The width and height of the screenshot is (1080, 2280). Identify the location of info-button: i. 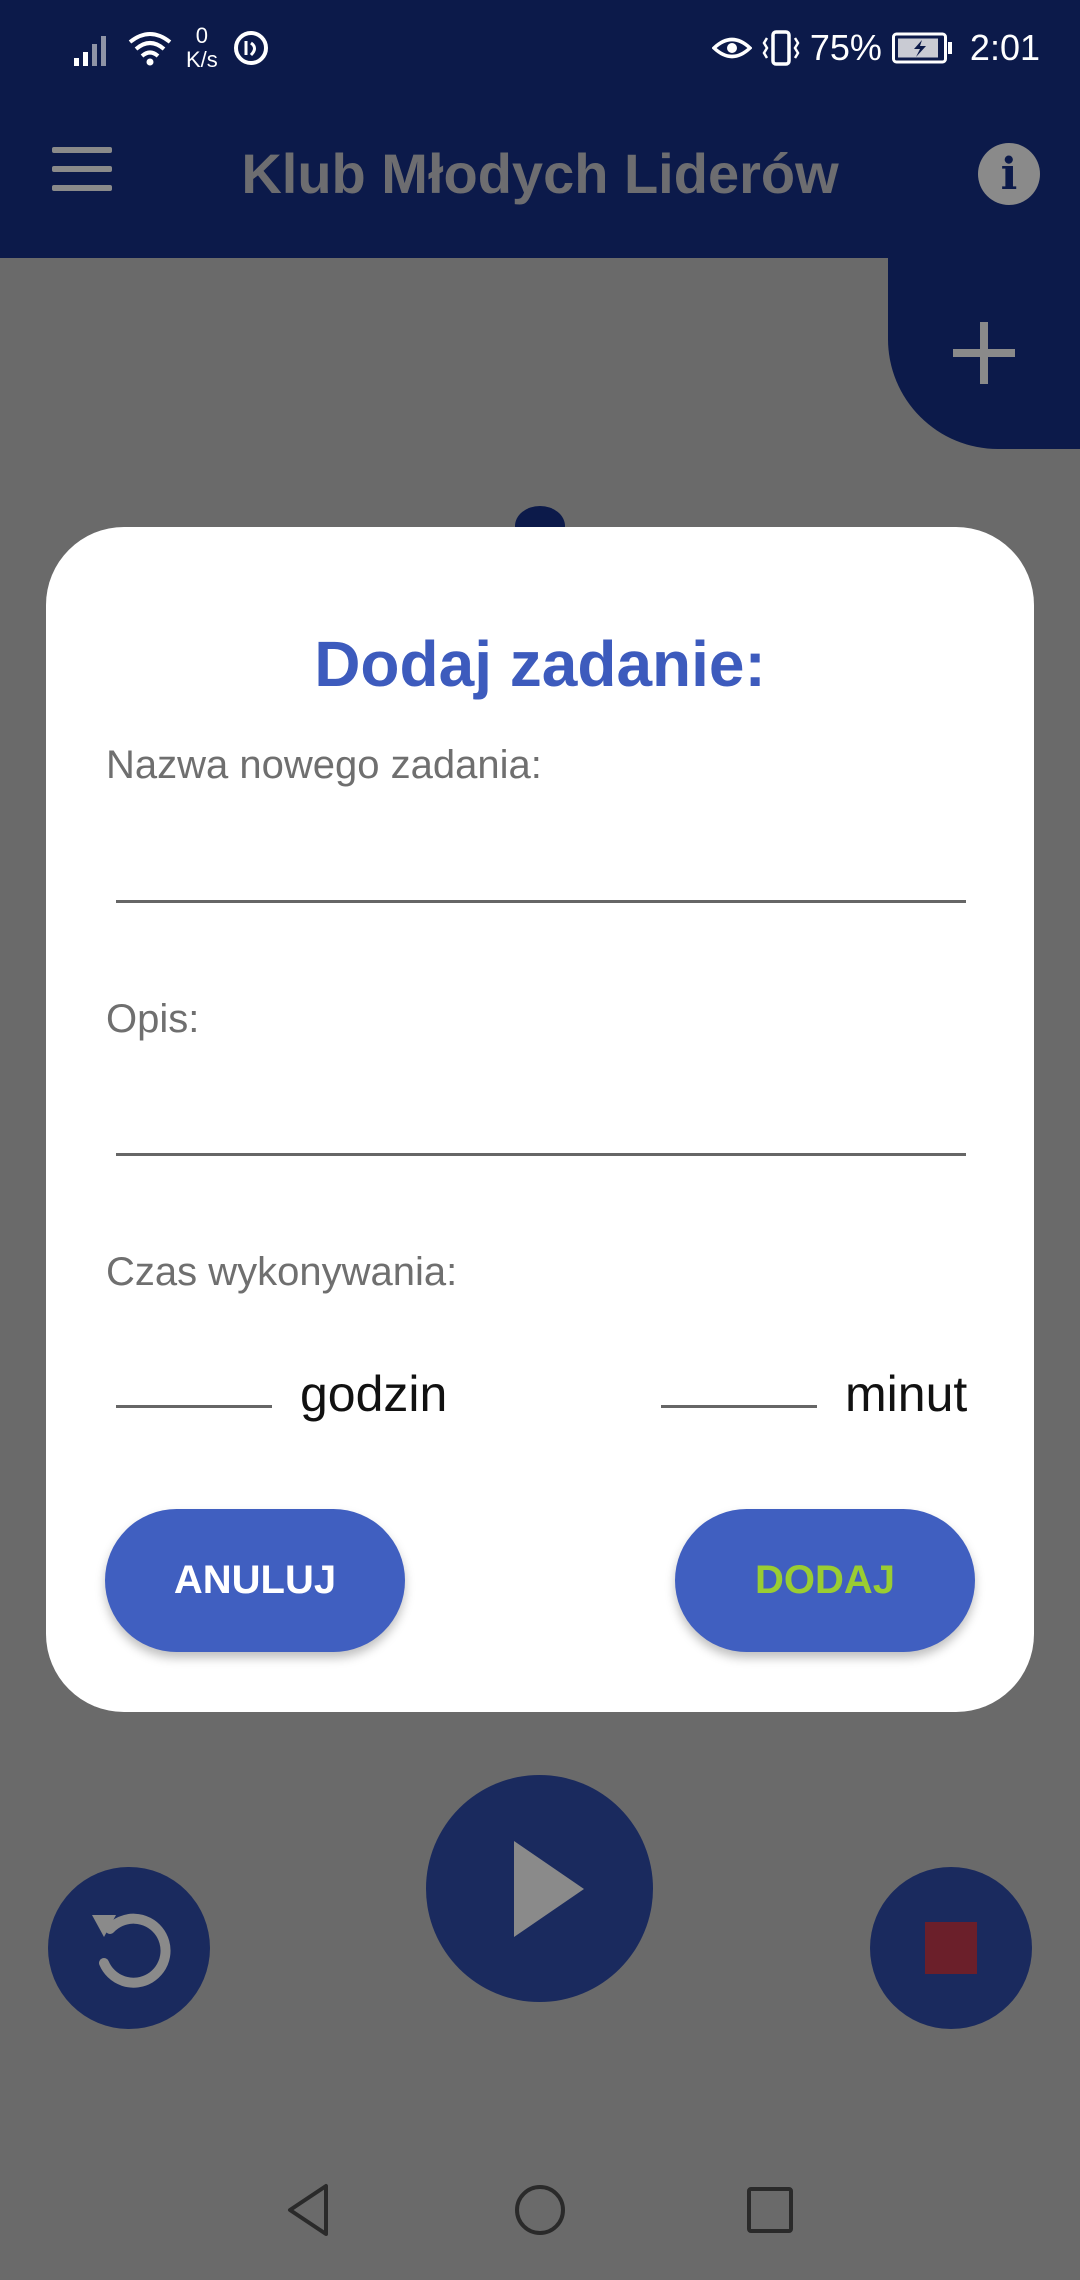
(1009, 174).